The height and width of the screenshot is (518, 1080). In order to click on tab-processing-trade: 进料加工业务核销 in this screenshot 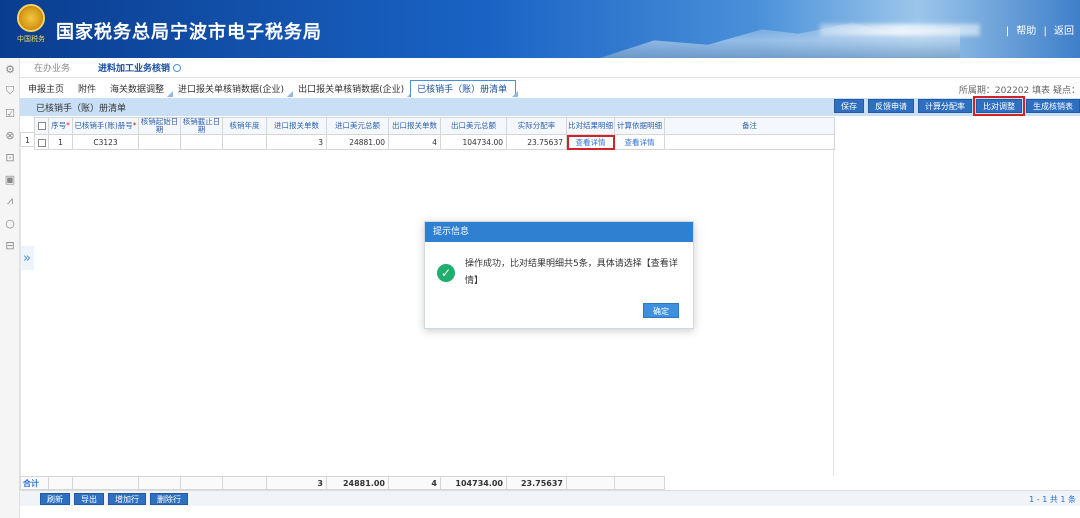, I will do `click(139, 67)`.